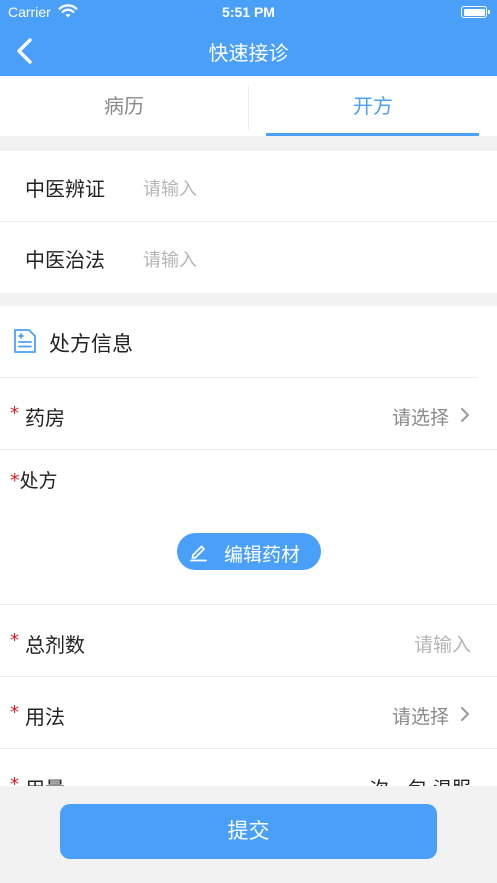  What do you see at coordinates (91, 344) in the screenshot?
I see `section-title: 处方信息` at bounding box center [91, 344].